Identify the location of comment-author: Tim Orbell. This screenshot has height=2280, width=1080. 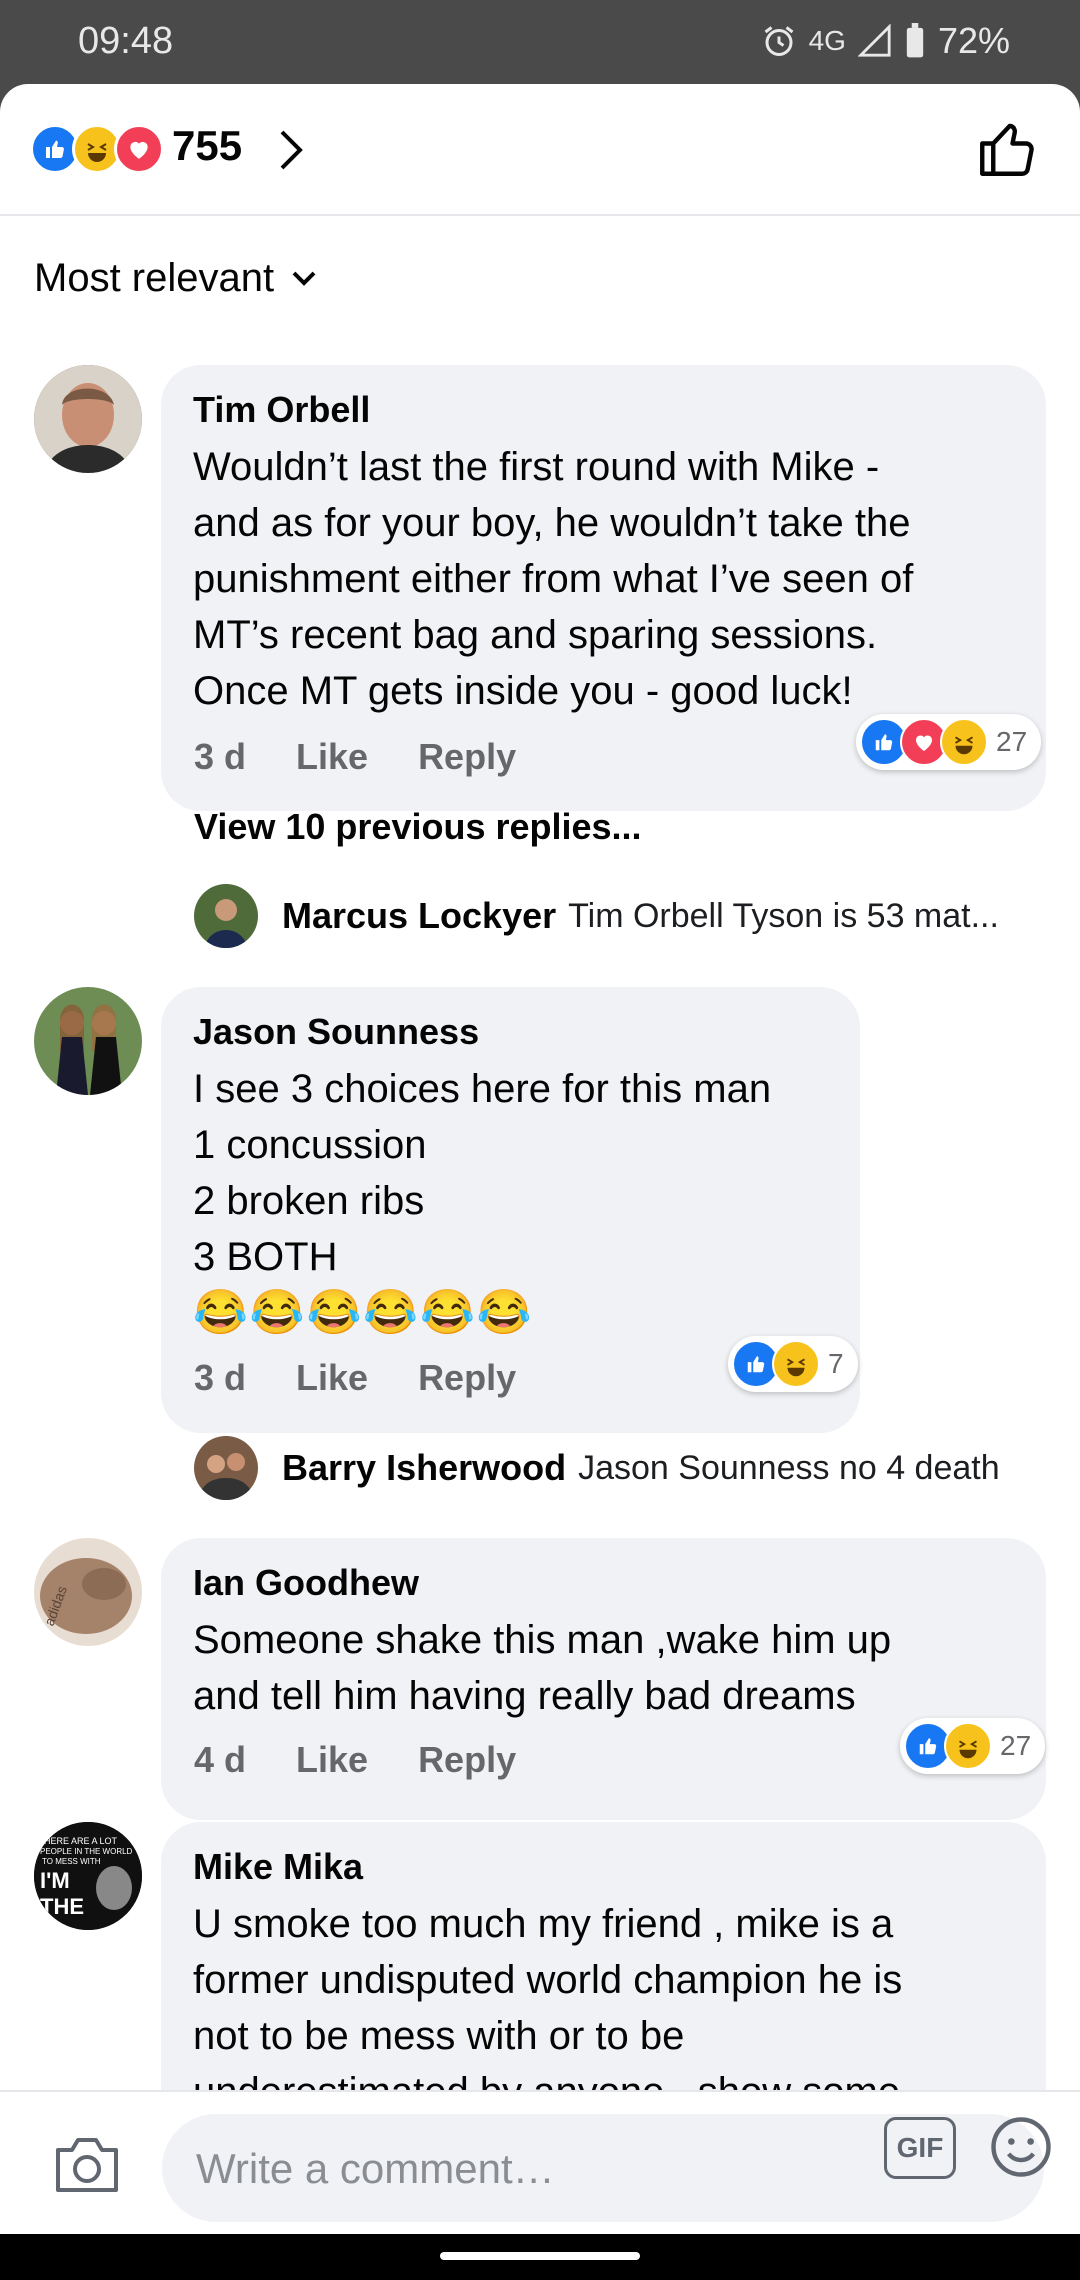
(281, 410).